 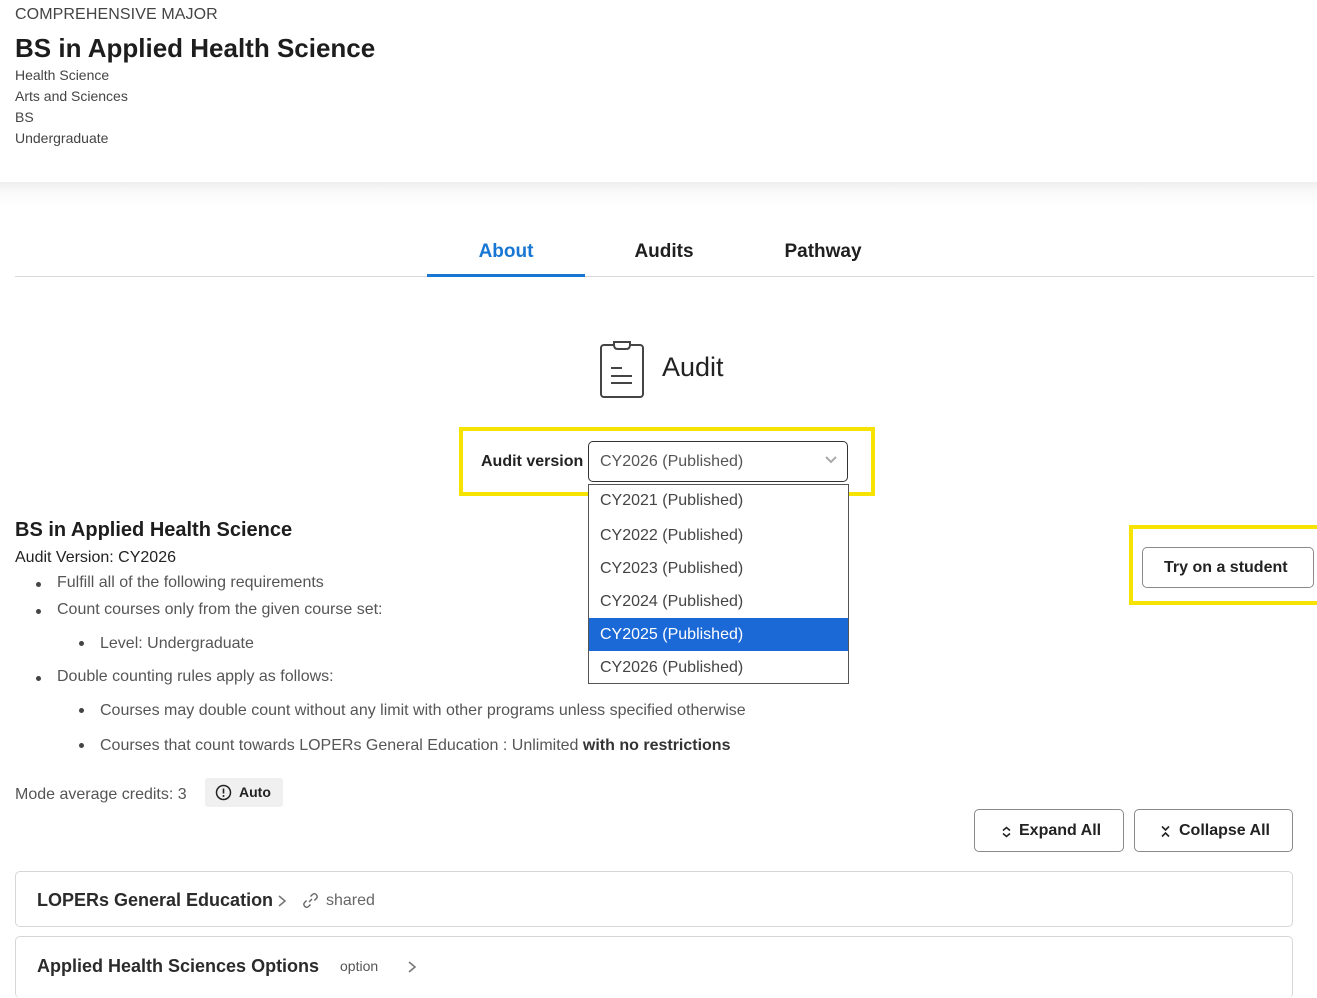 I want to click on try-on-student-button: Try on a student, so click(x=1228, y=567).